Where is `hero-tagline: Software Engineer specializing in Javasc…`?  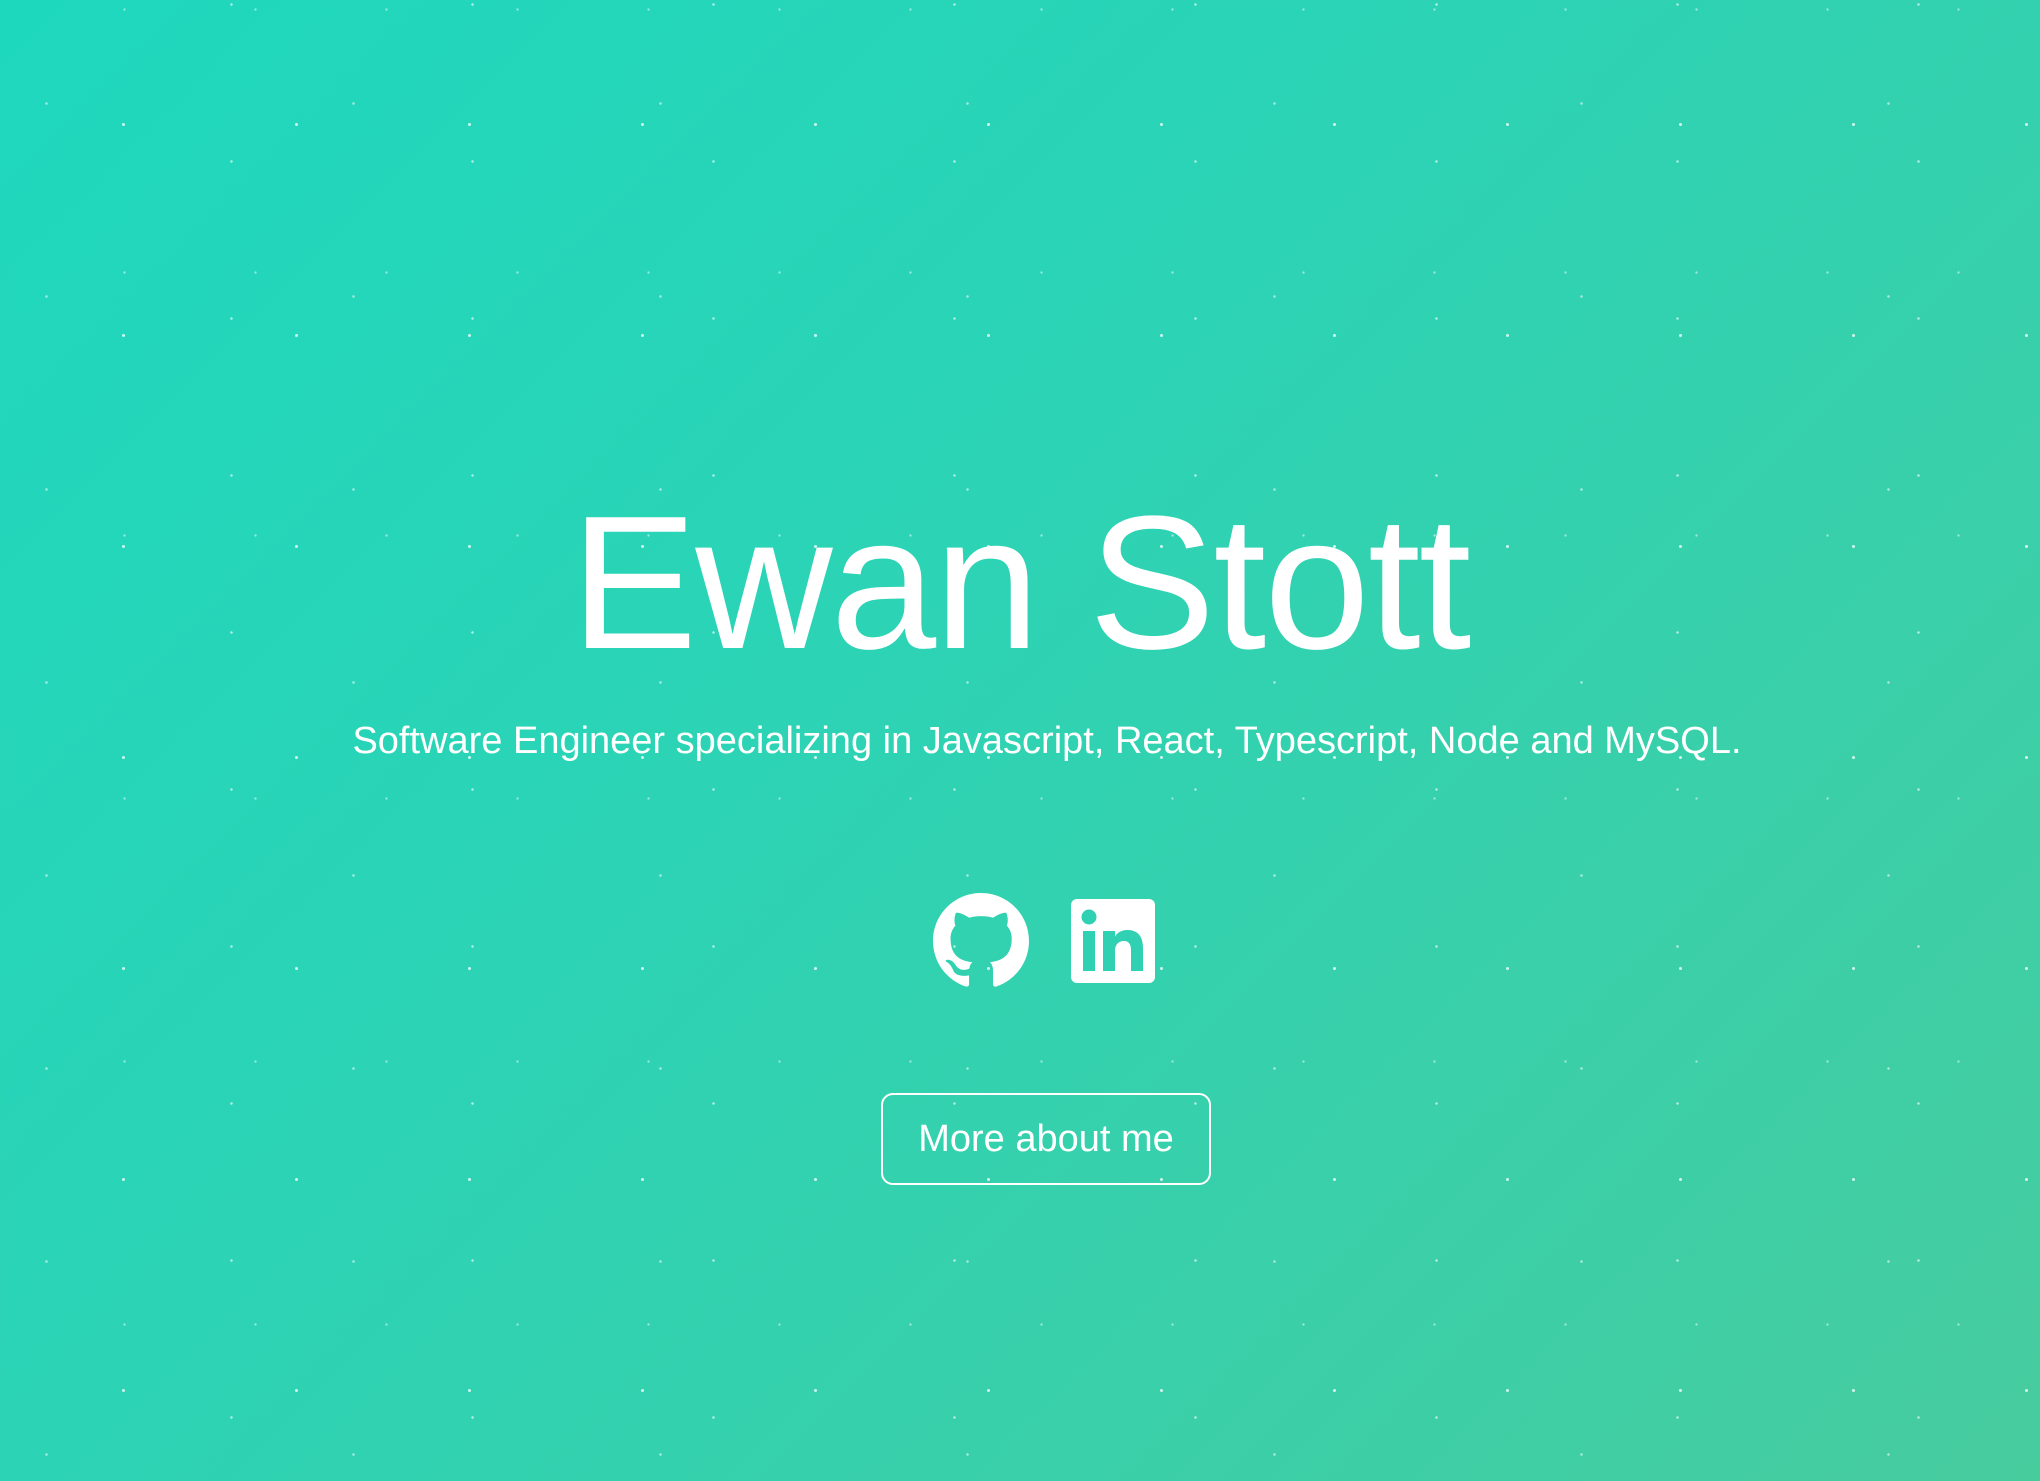
hero-tagline: Software Engineer specializing in Javasc… is located at coordinates (1047, 741).